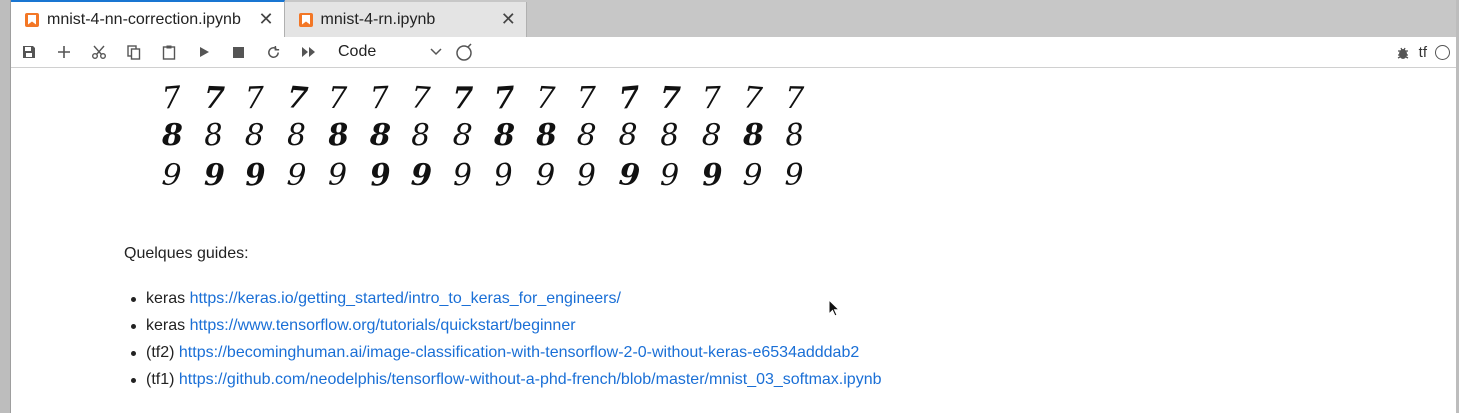 This screenshot has width=1459, height=413. What do you see at coordinates (160, 352) in the screenshot?
I see `link-prefix: (tf2)` at bounding box center [160, 352].